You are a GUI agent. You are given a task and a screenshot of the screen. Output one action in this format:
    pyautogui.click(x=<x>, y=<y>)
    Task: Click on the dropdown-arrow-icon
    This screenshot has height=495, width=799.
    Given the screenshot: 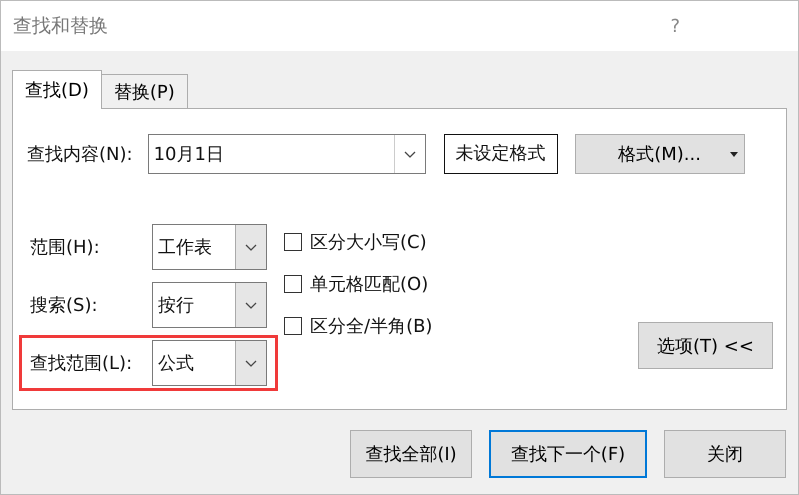 What is the action you would take?
    pyautogui.click(x=734, y=154)
    